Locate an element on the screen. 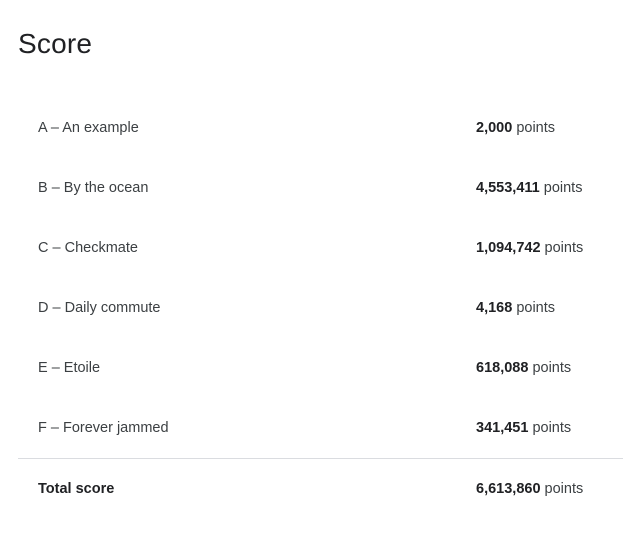 The width and height of the screenshot is (623, 547). row-score: 1,094,742 points is located at coordinates (529, 248).